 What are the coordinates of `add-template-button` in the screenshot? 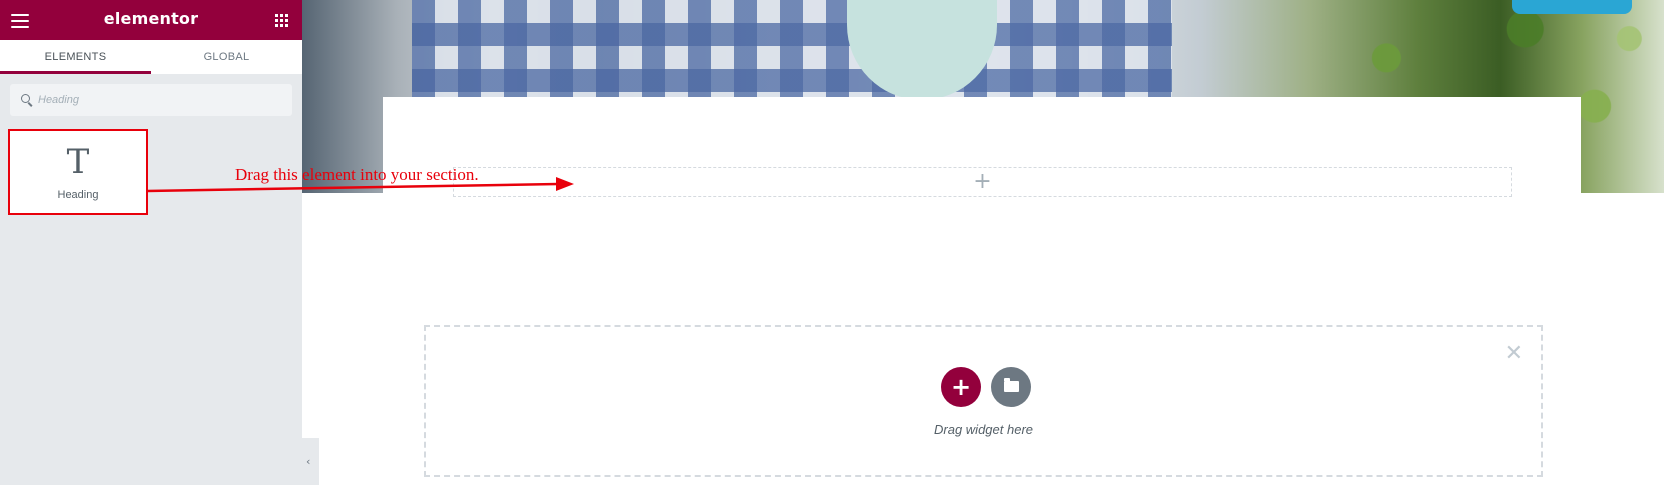 It's located at (1011, 387).